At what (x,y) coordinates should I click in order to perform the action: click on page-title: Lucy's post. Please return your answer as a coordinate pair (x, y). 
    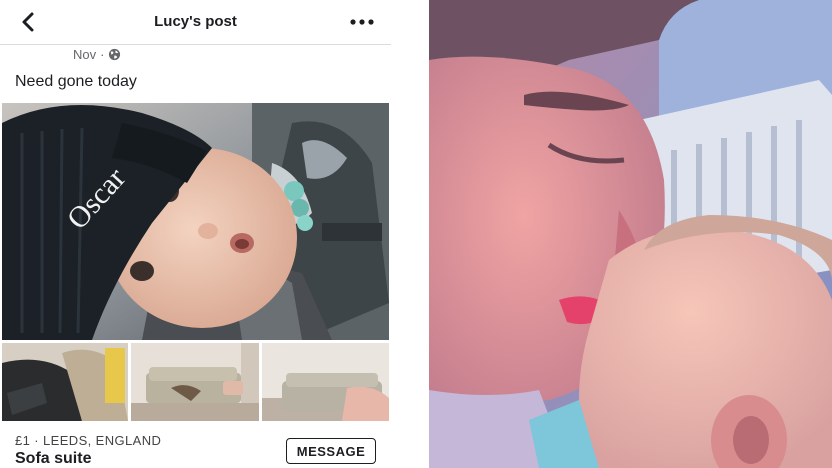
    Looking at the image, I should click on (195, 21).